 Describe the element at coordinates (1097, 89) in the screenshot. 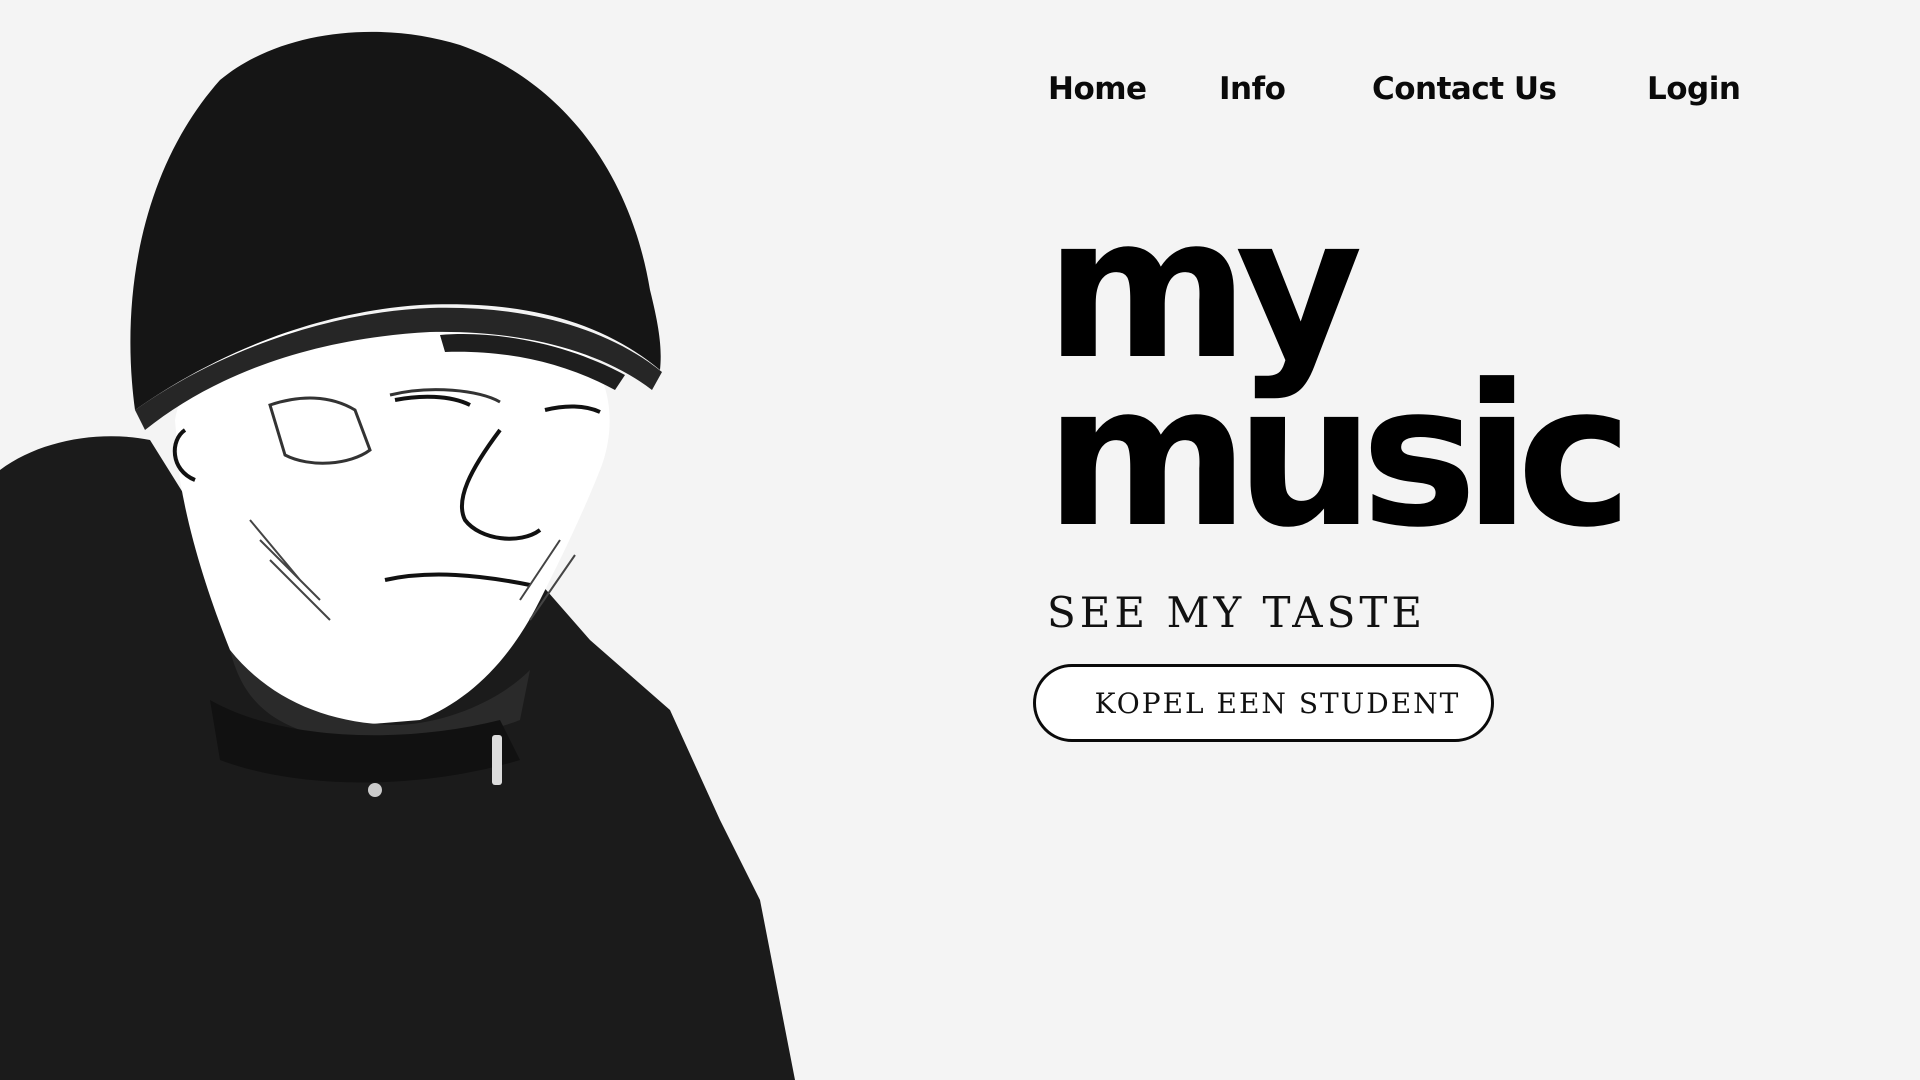

I see `nav-home-link: Home` at that location.